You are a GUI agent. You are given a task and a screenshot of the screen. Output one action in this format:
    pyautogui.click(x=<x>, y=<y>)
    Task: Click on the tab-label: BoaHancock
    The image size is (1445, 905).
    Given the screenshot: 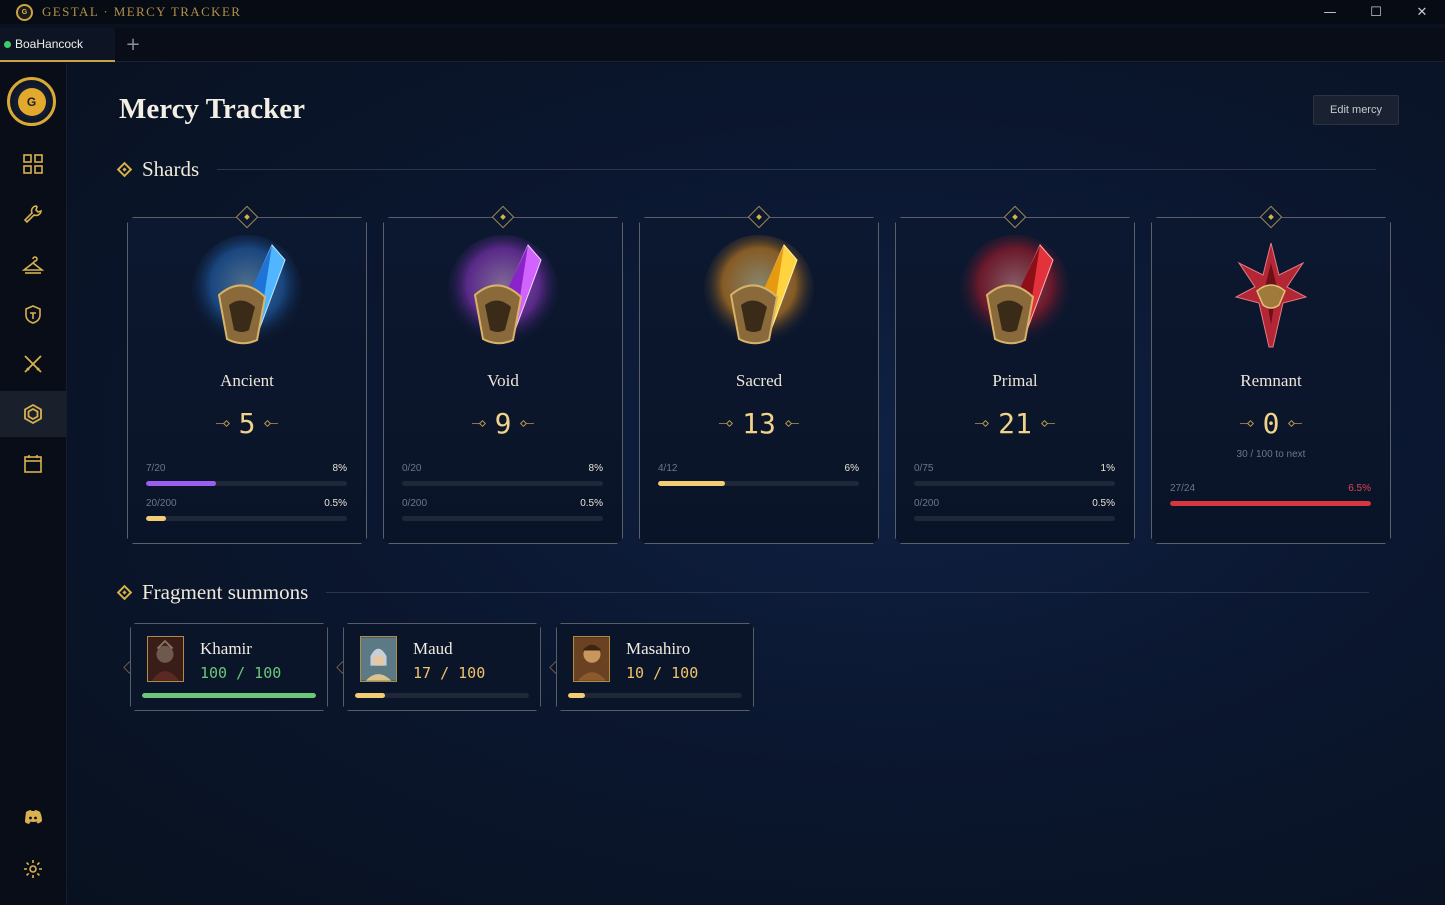 What is the action you would take?
    pyautogui.click(x=49, y=44)
    